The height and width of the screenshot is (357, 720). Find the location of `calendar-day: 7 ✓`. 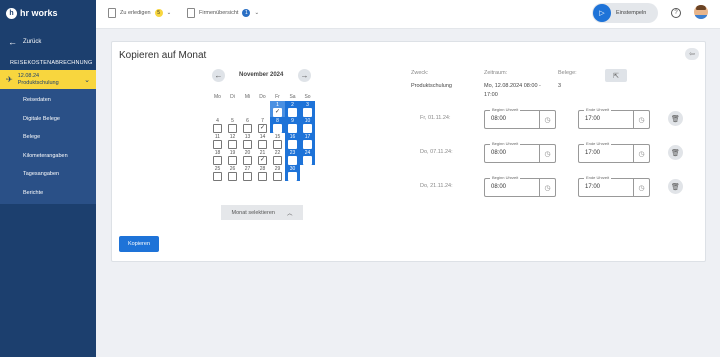

calendar-day: 7 ✓ is located at coordinates (262, 125).